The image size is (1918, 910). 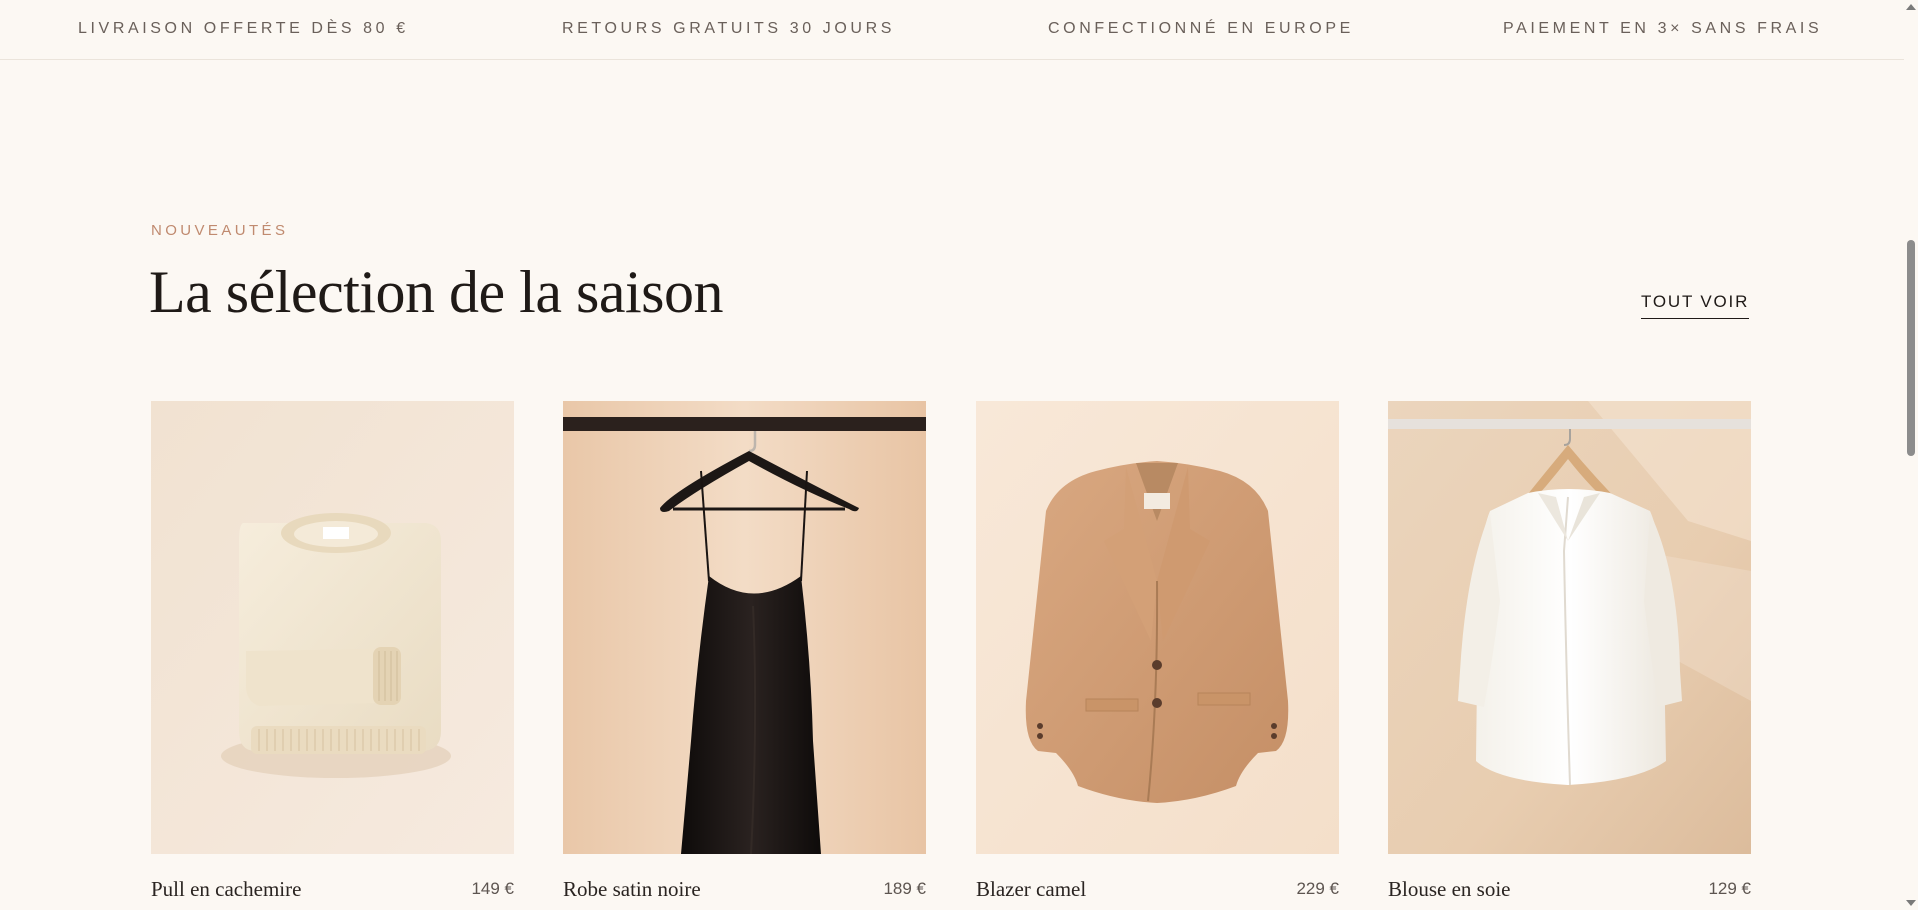 I want to click on page-scrollbar, so click(x=1911, y=455).